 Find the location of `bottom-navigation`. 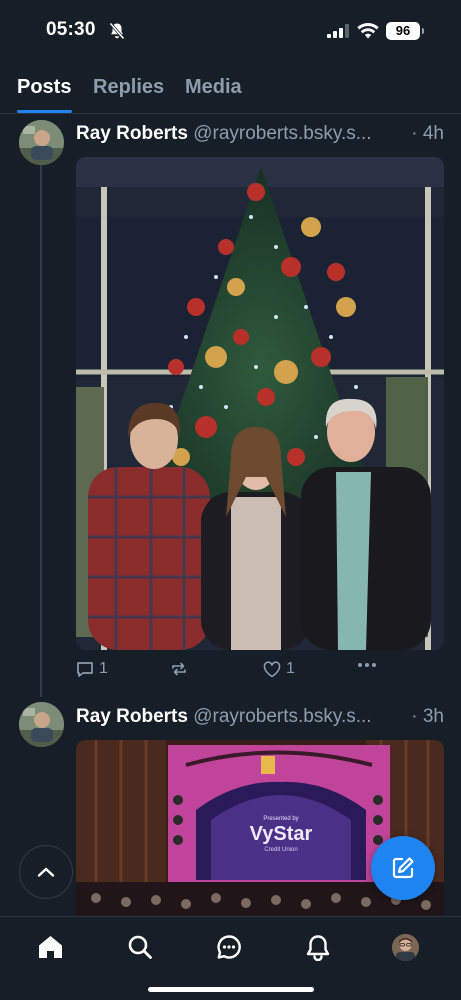

bottom-navigation is located at coordinates (230, 958).